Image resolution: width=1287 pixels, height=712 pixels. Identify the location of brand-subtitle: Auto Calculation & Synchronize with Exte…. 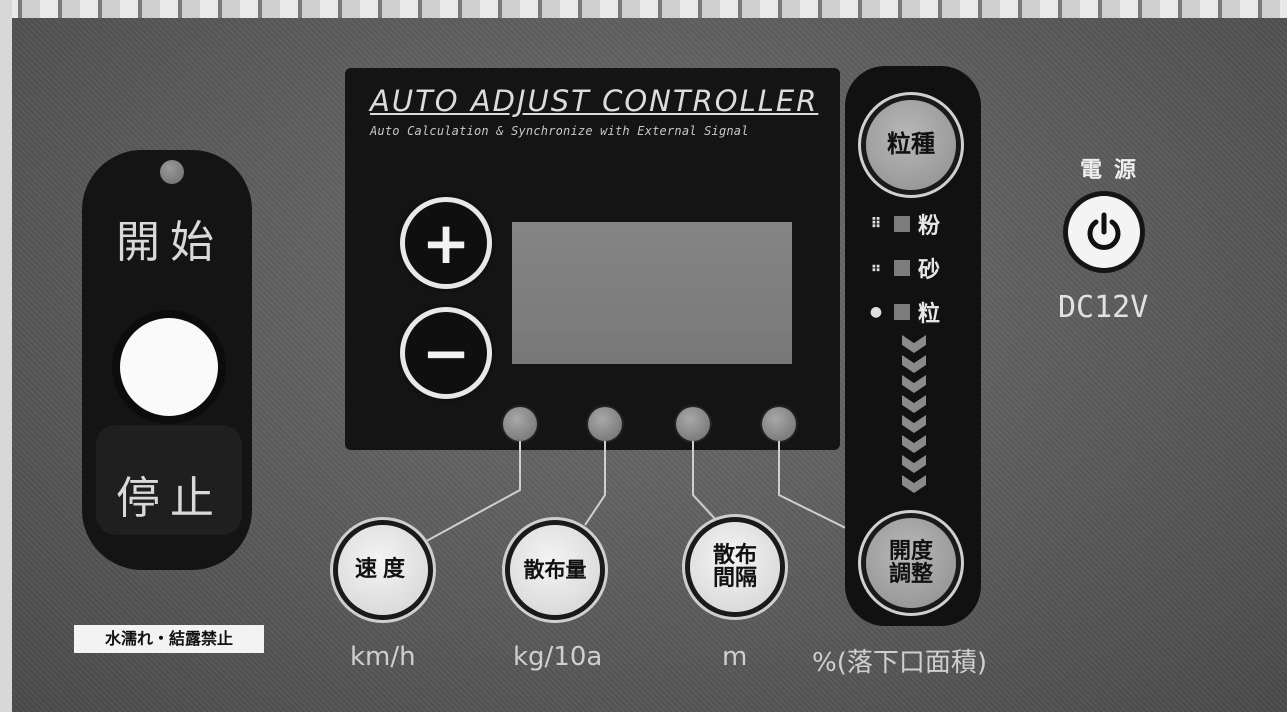
(559, 131).